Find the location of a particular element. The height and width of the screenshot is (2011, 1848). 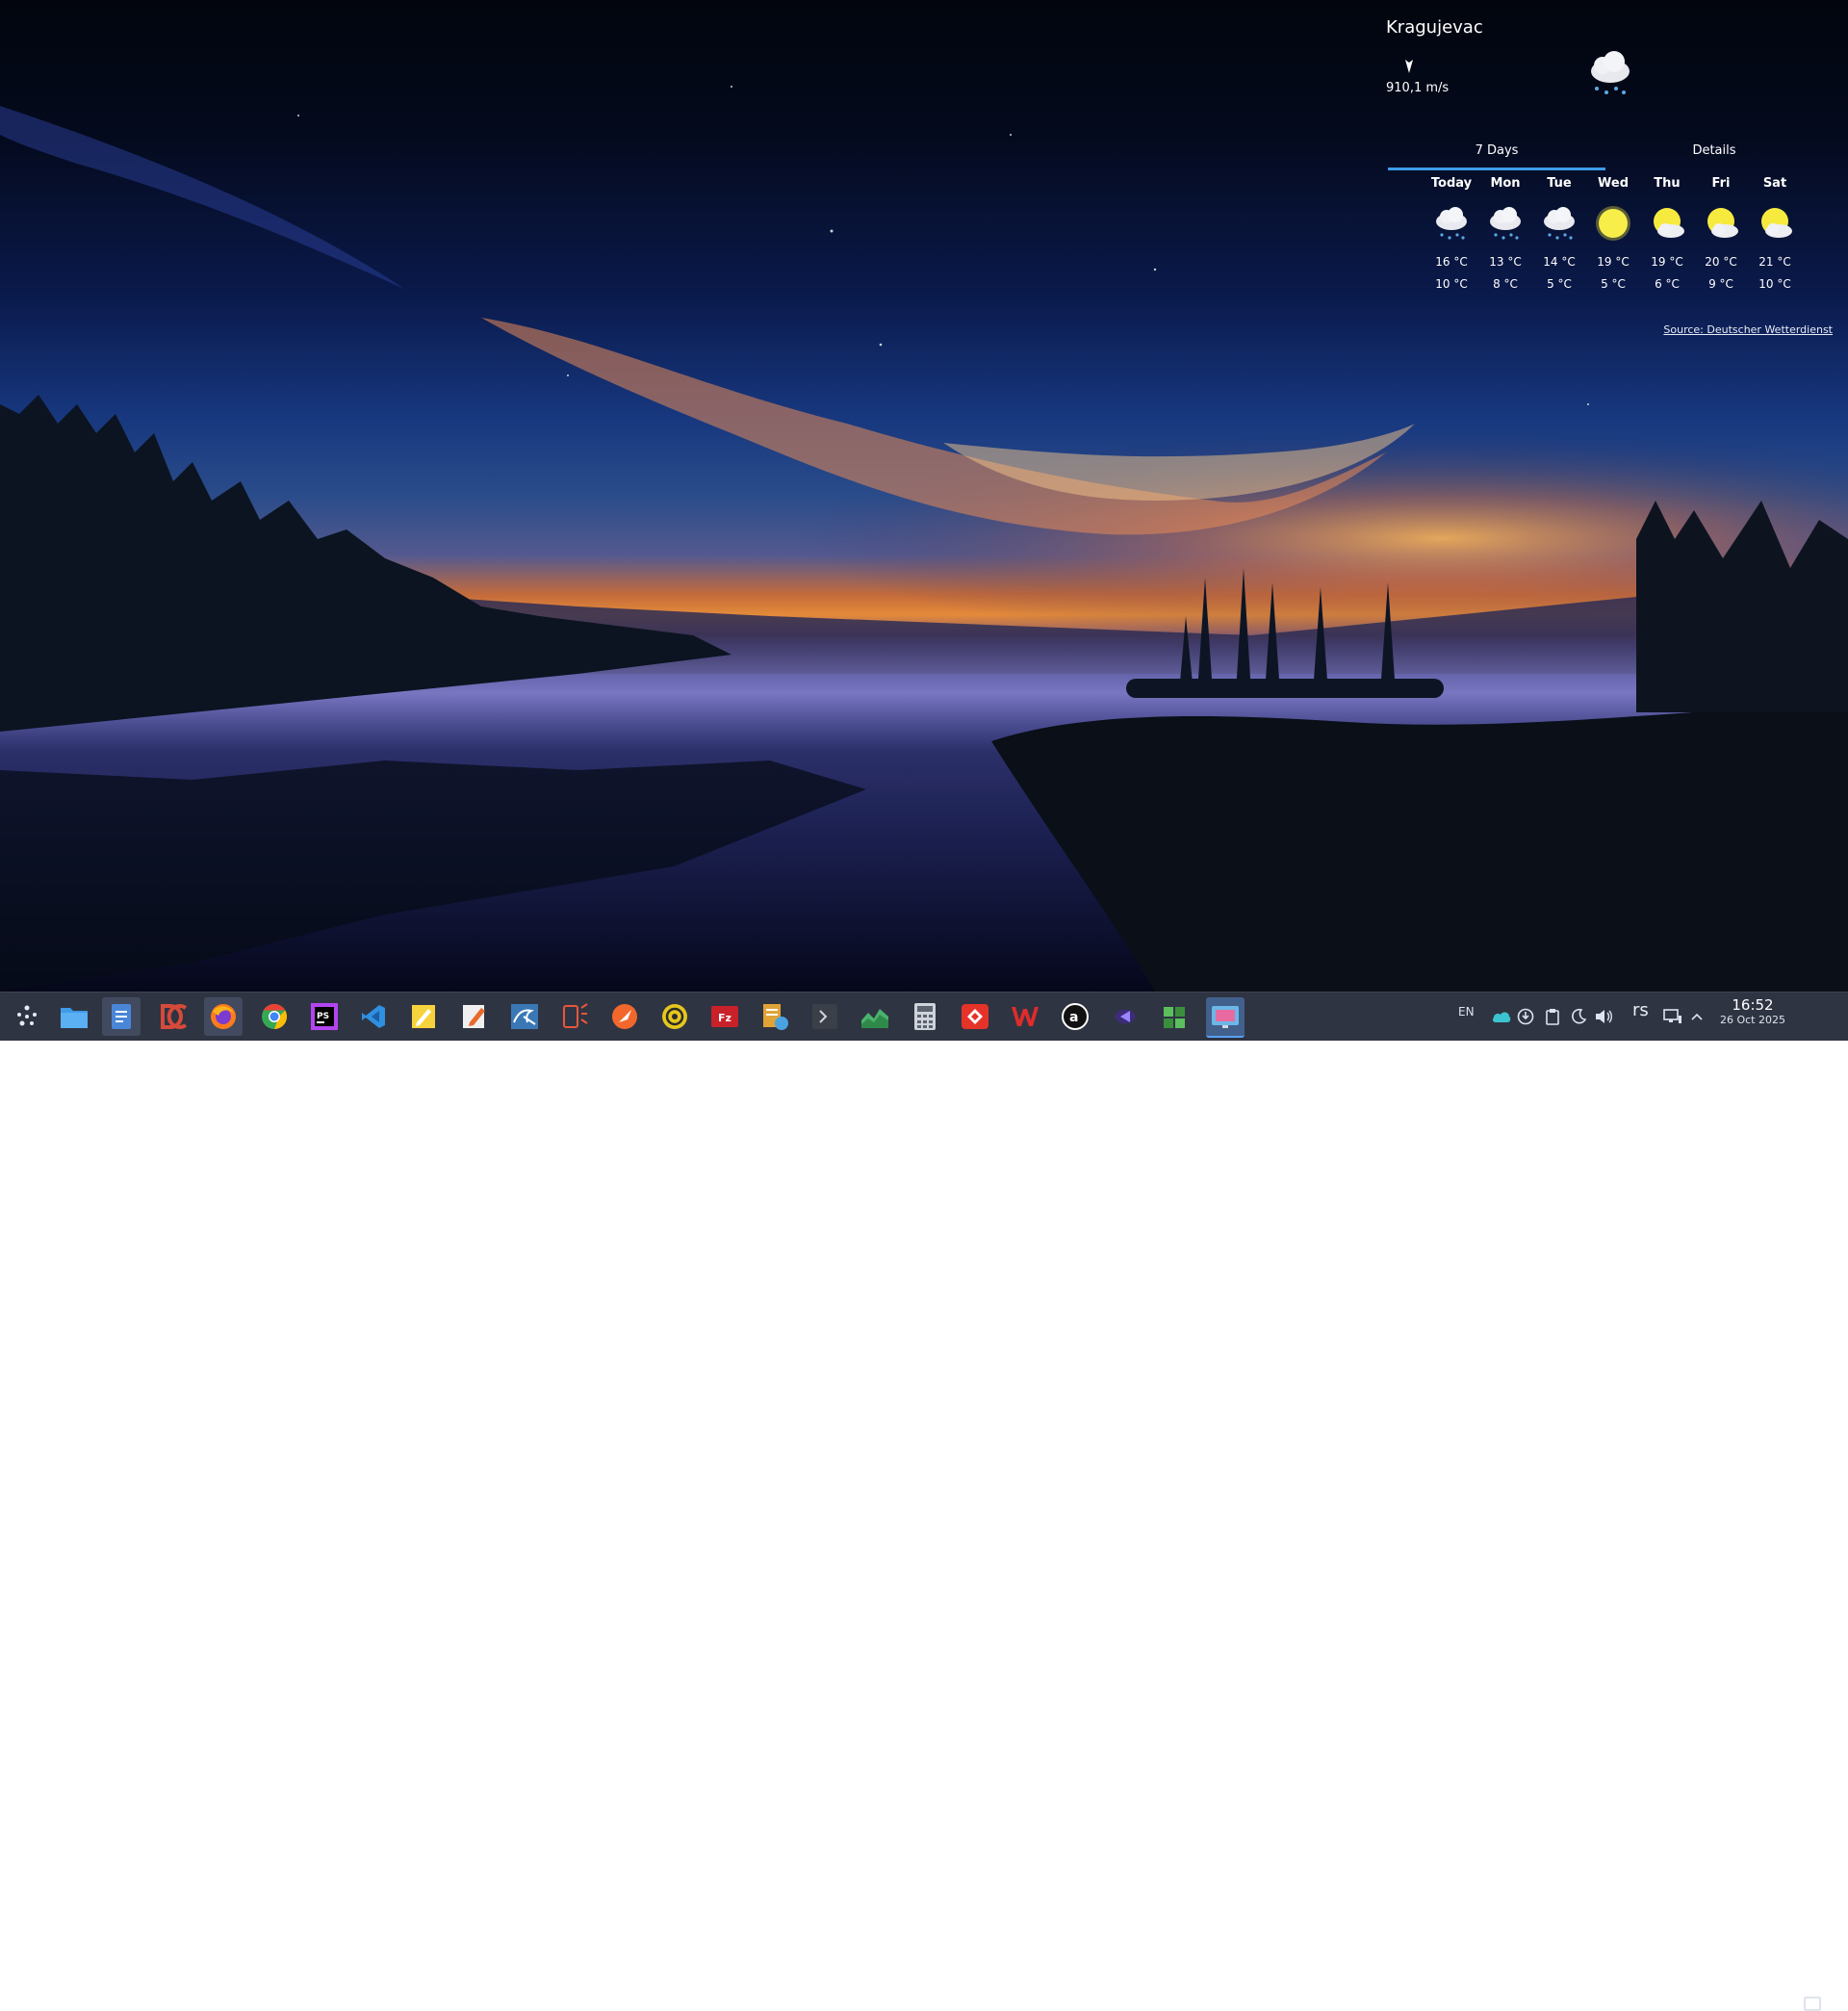

amazon-icon: a is located at coordinates (1075, 1016).